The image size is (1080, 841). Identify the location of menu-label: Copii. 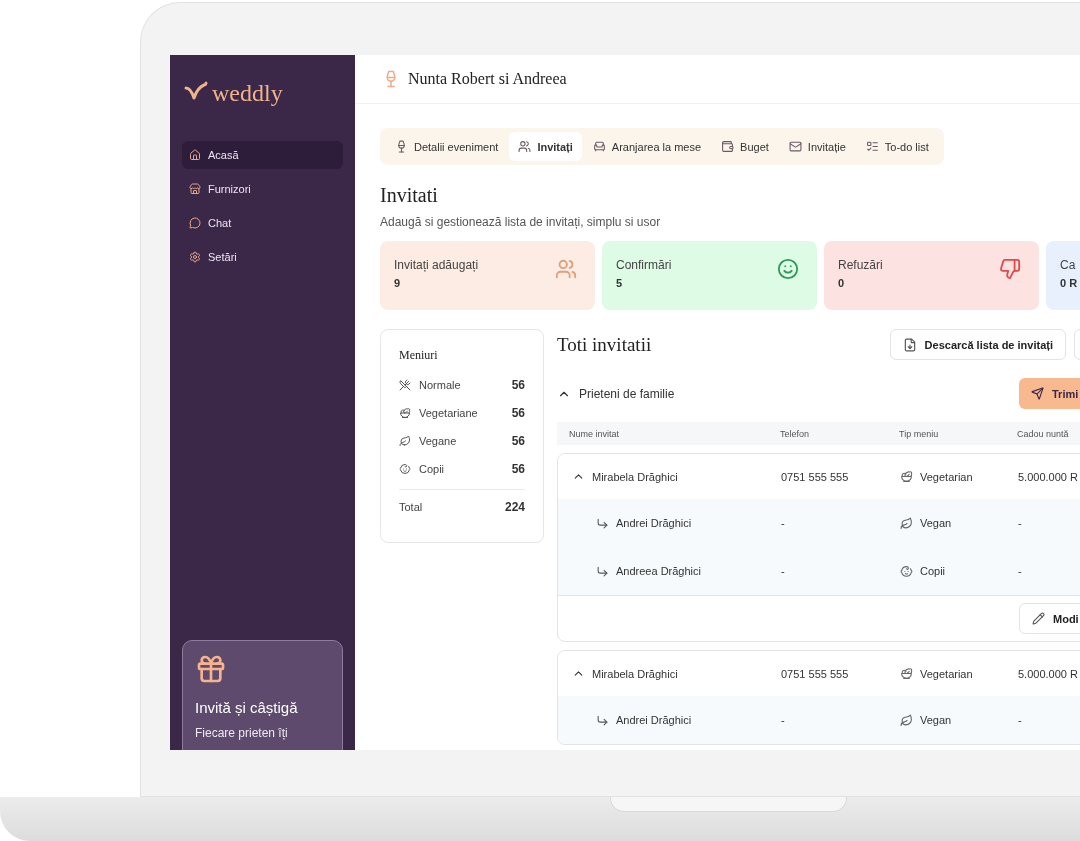
(432, 469).